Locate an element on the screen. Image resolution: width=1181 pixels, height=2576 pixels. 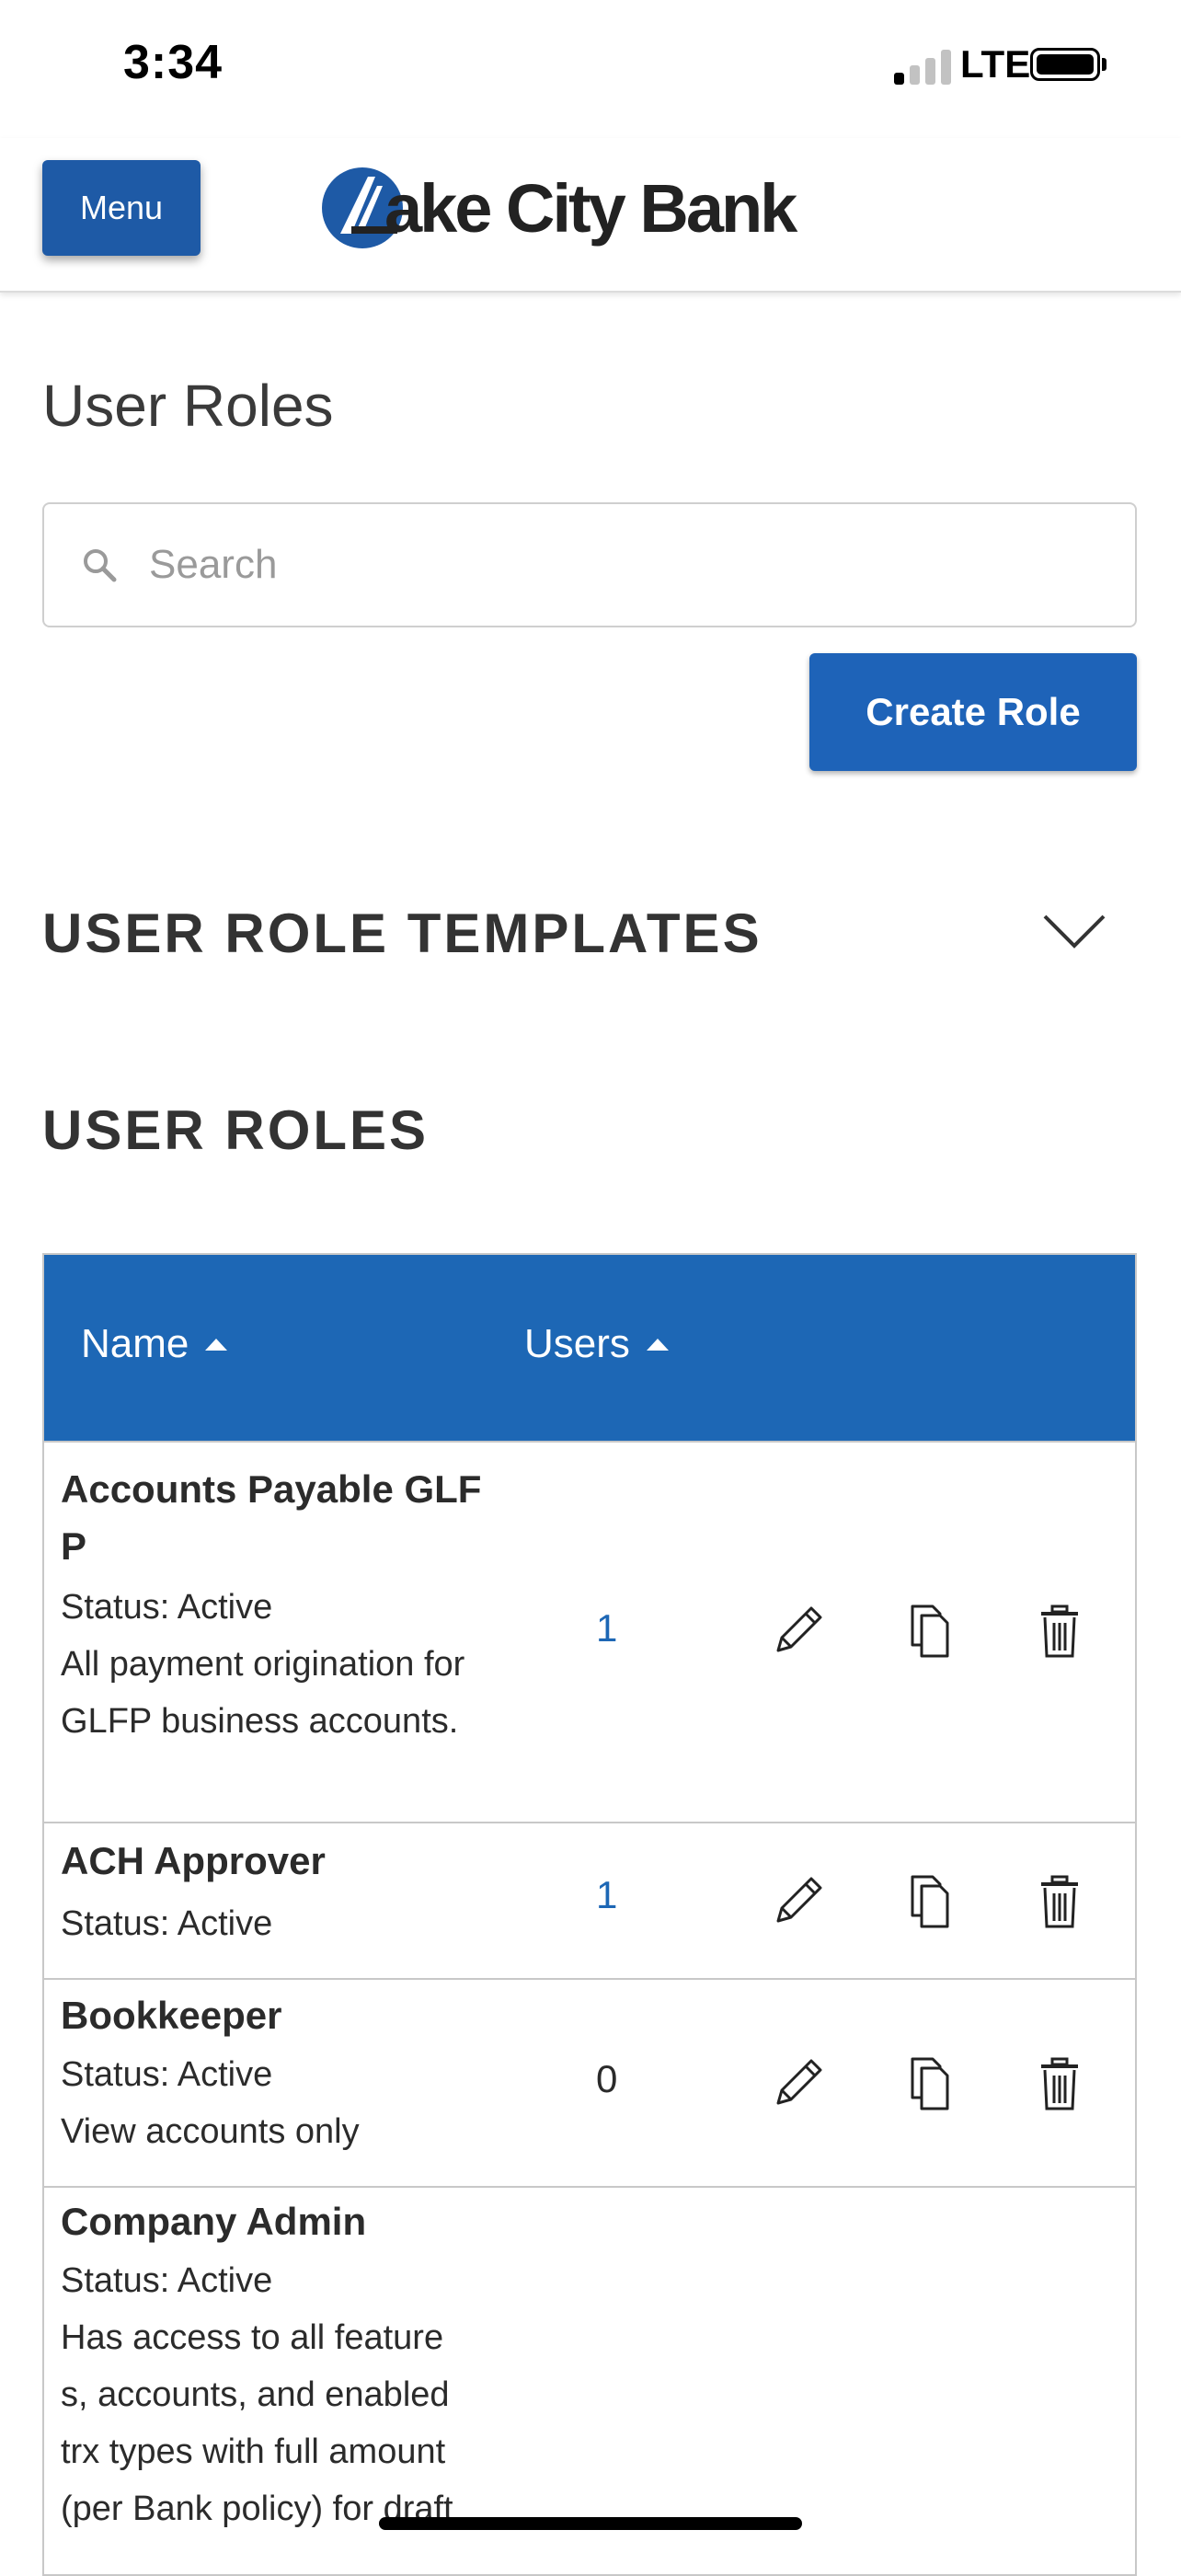
role-name: Accounts Payable GLFP is located at coordinates (271, 1517).